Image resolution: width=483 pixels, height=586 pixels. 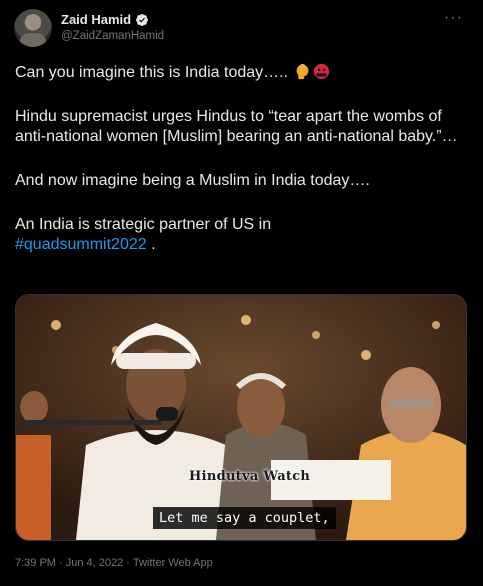 What do you see at coordinates (95, 563) in the screenshot?
I see `tweet-date: Jun 4, 2022` at bounding box center [95, 563].